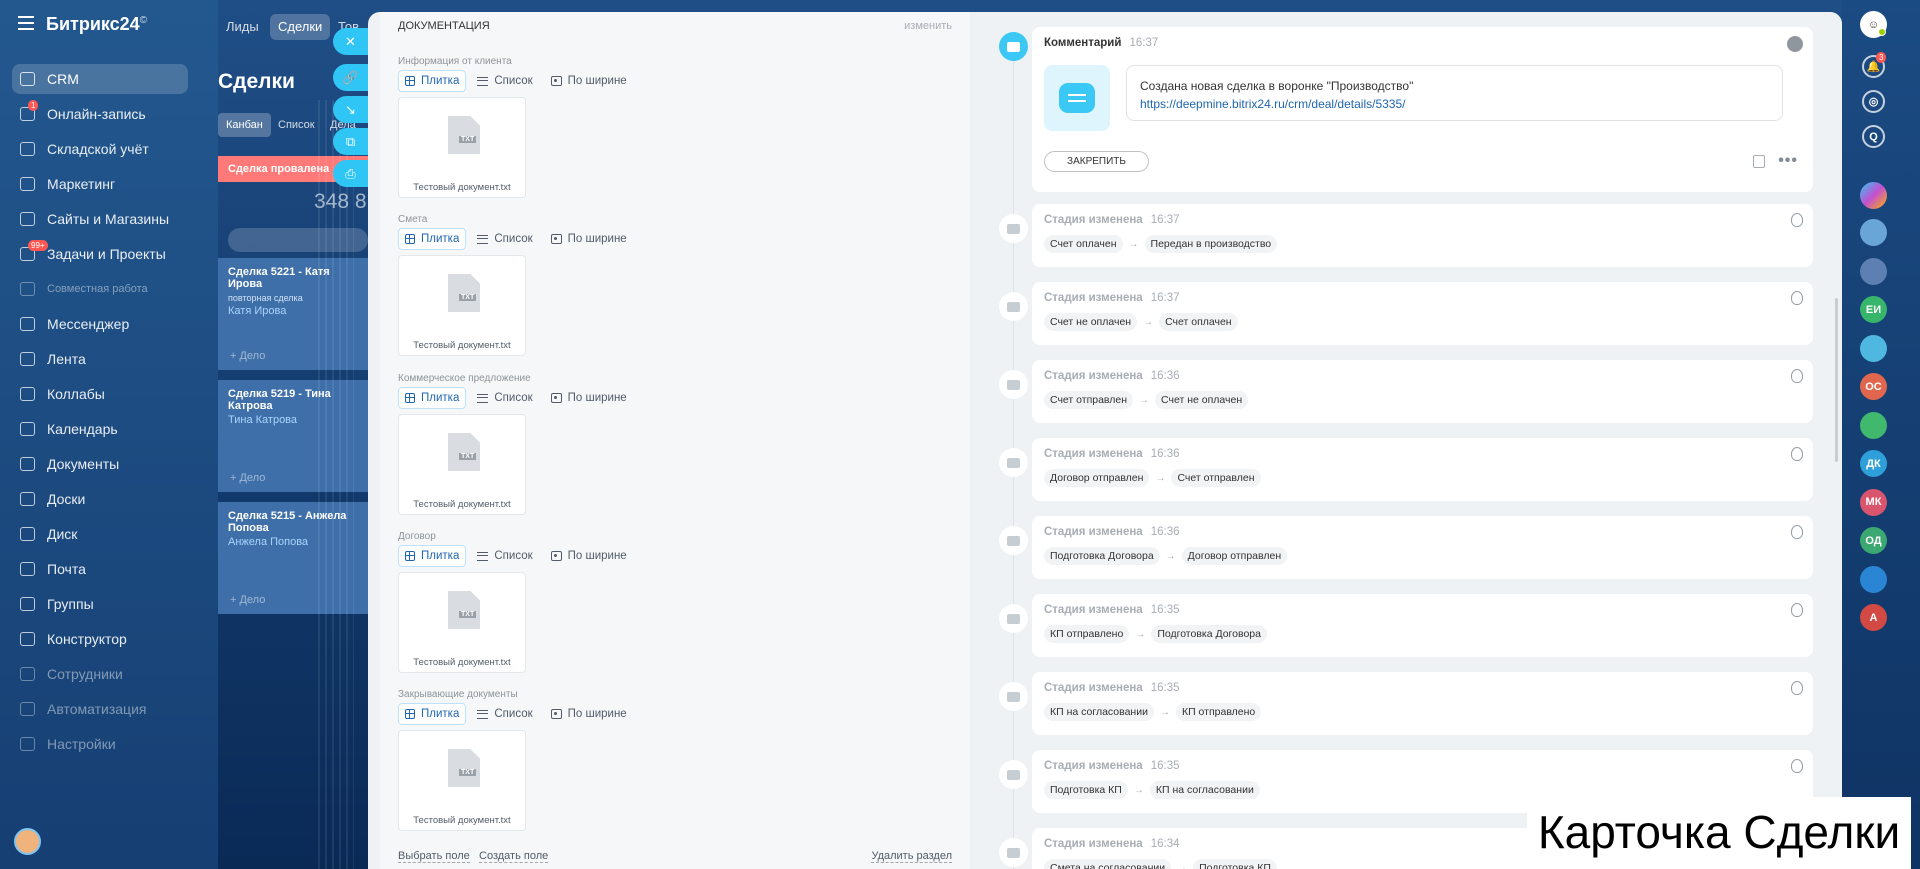 The height and width of the screenshot is (869, 1920). I want to click on txt-file-icon: TXT, so click(464, 135).